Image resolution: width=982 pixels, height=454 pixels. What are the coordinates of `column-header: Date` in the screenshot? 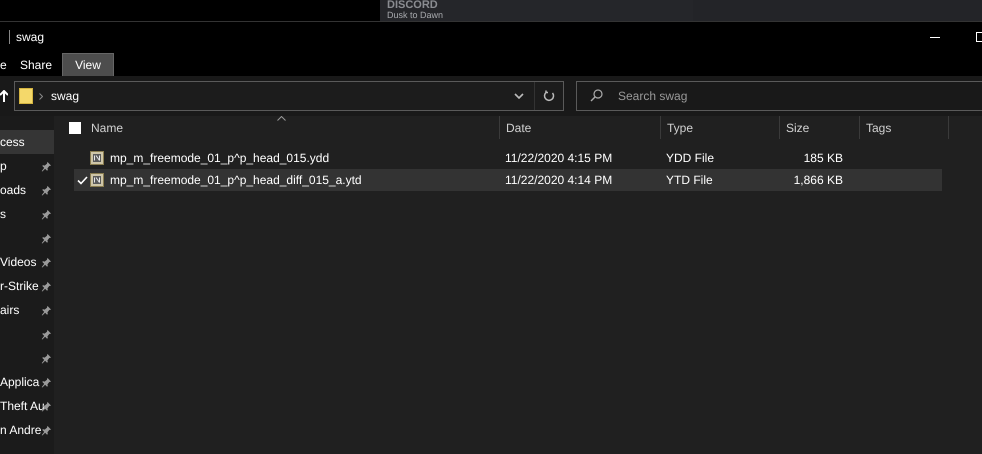 It's located at (519, 127).